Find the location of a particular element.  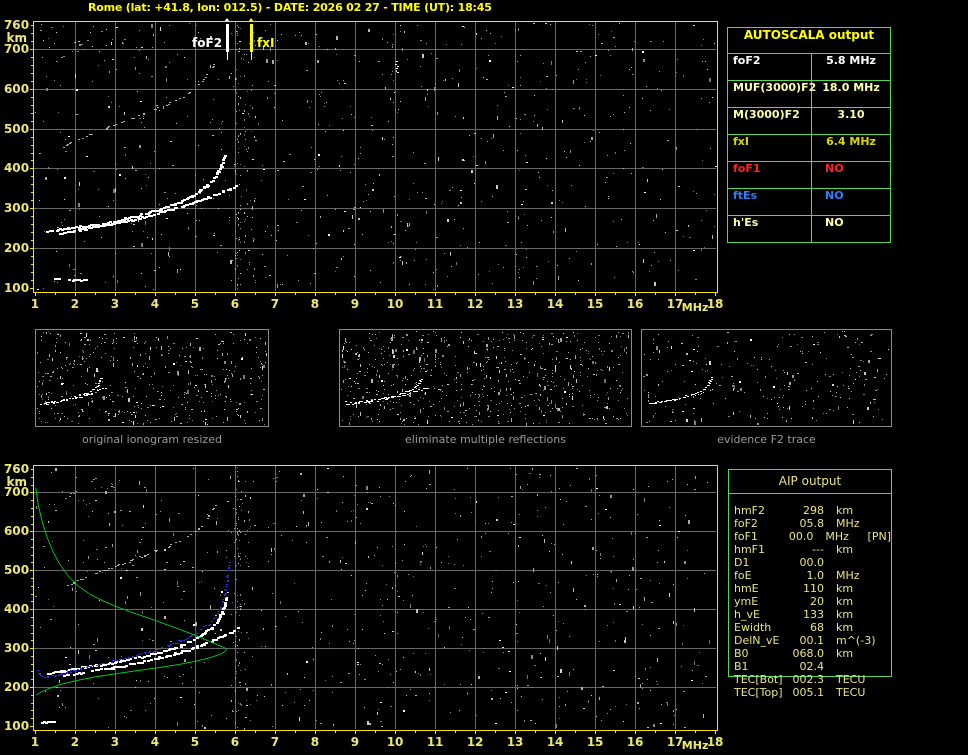

parameter-value: --- is located at coordinates (818, 549).